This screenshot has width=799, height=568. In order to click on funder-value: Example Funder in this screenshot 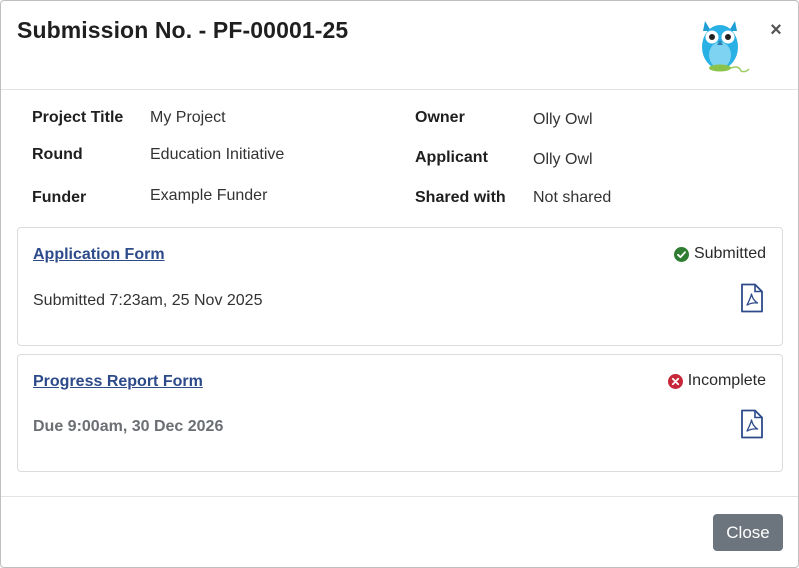, I will do `click(209, 195)`.